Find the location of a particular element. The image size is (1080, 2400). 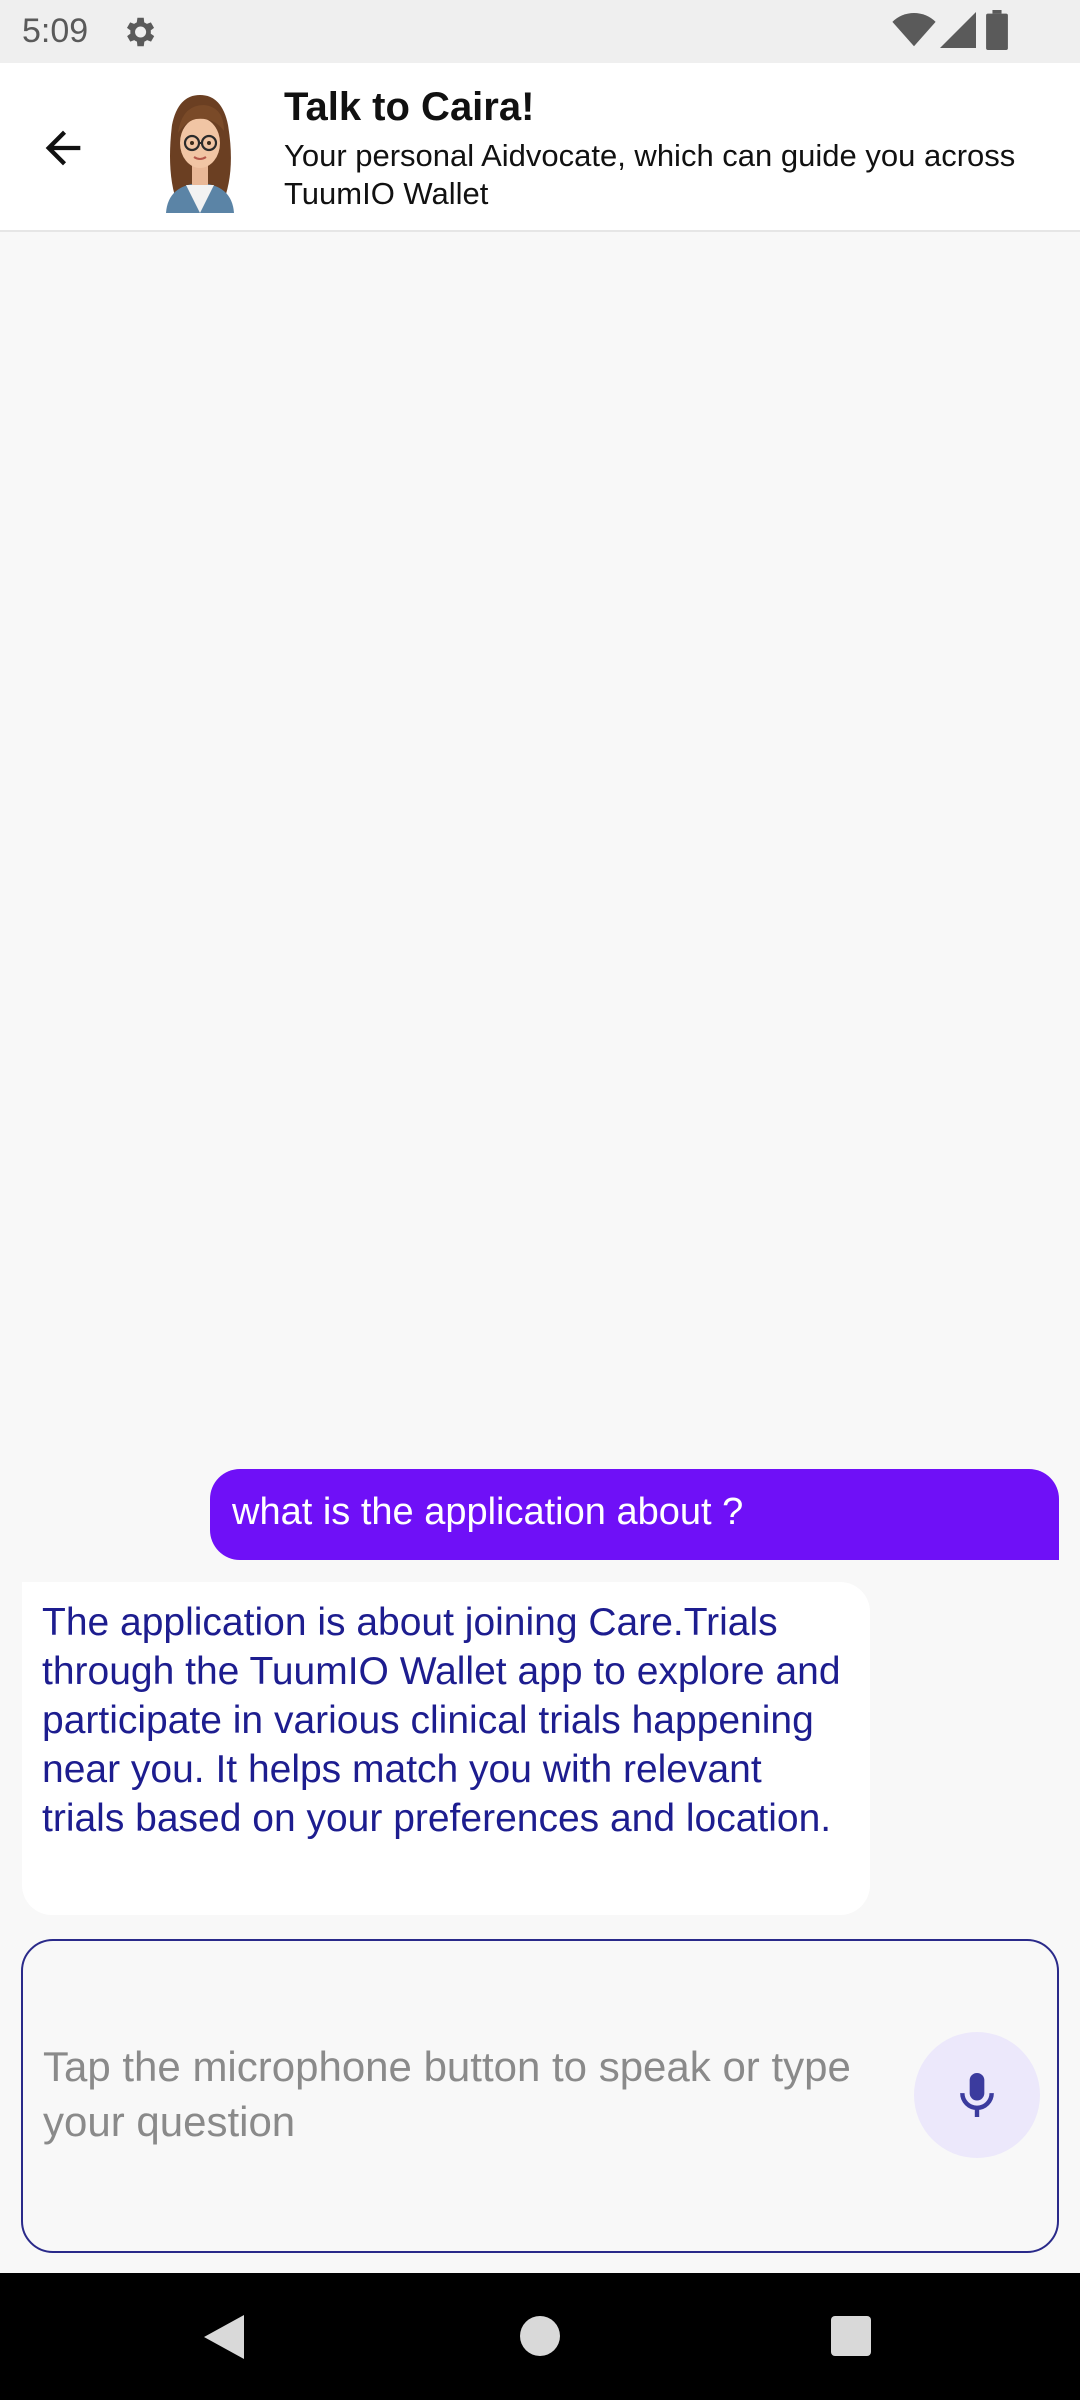

arrow-left-icon is located at coordinates (63, 148).